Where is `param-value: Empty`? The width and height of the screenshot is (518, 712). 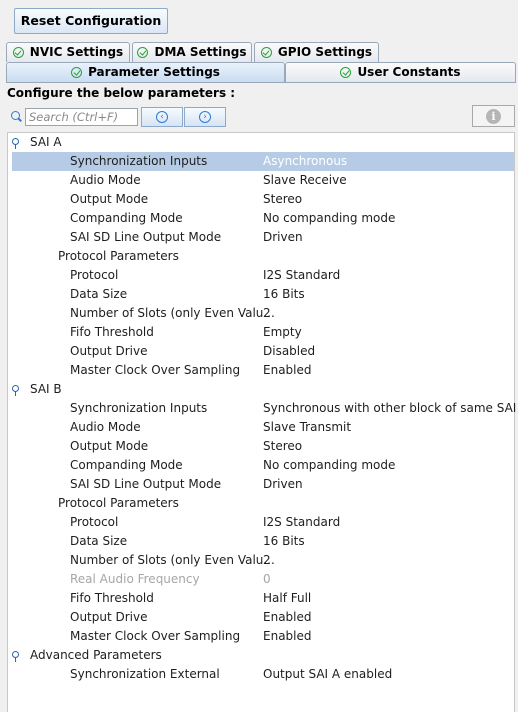 param-value: Empty is located at coordinates (282, 332).